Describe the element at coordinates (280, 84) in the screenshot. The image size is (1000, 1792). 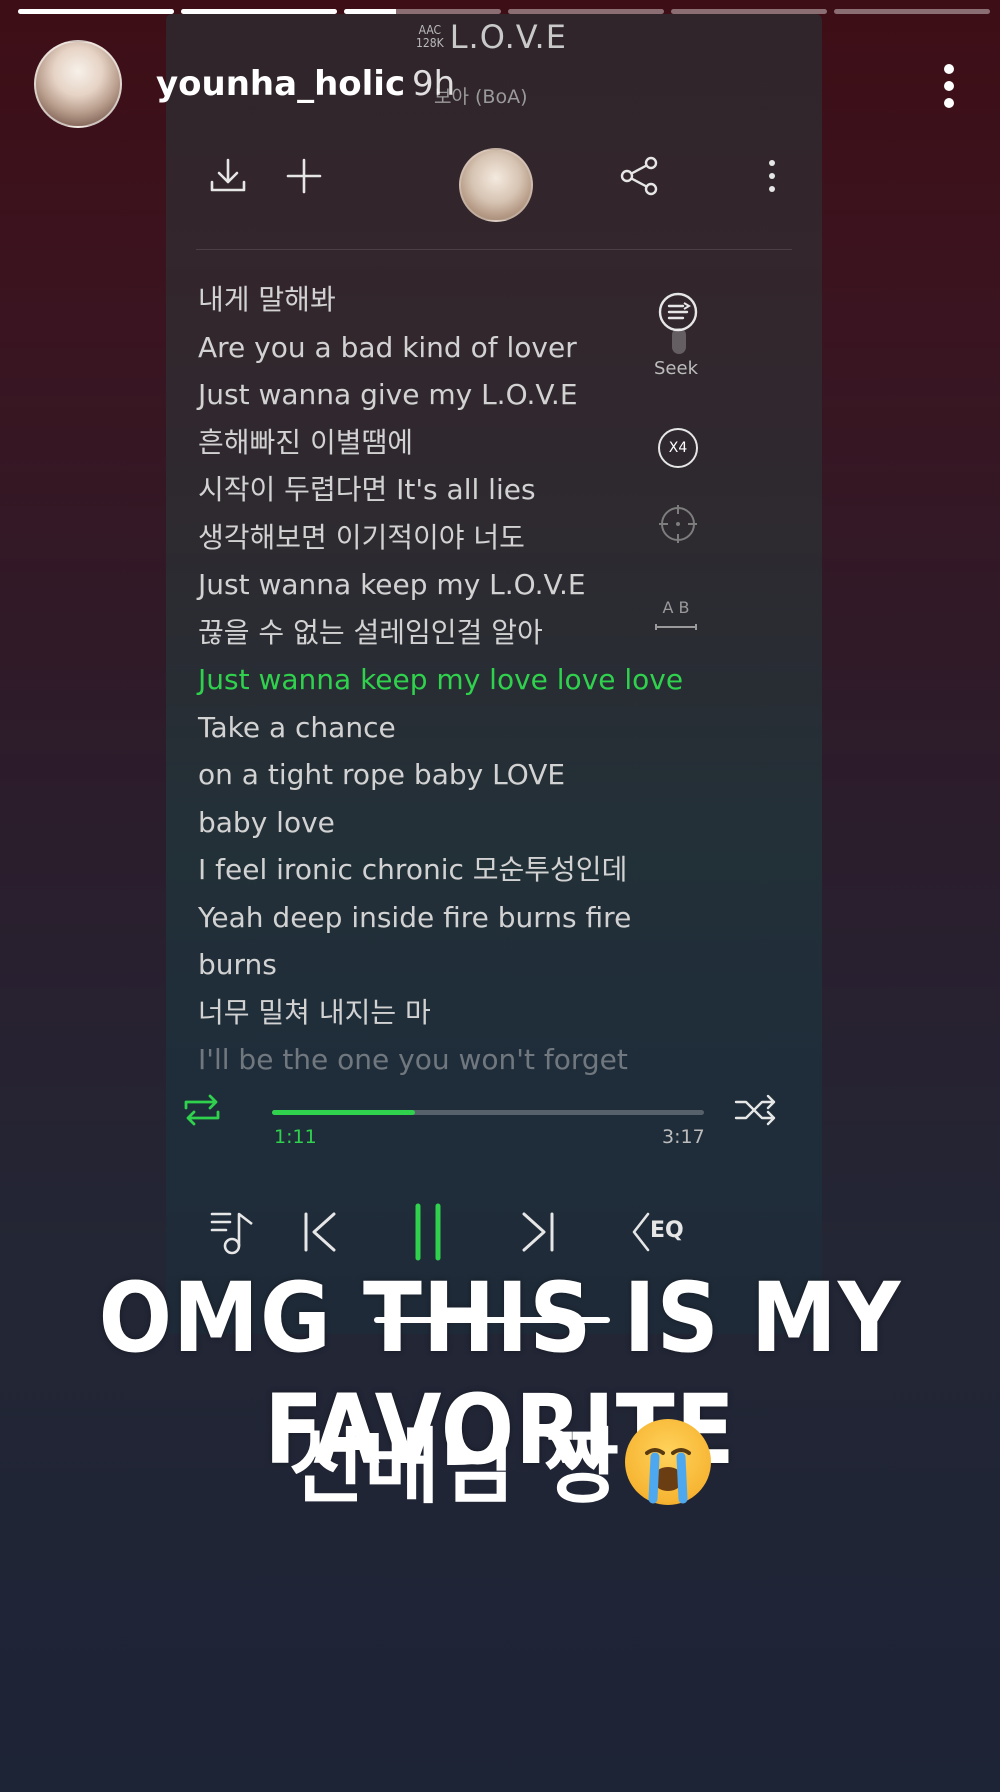
I see `username: younha_holic` at that location.